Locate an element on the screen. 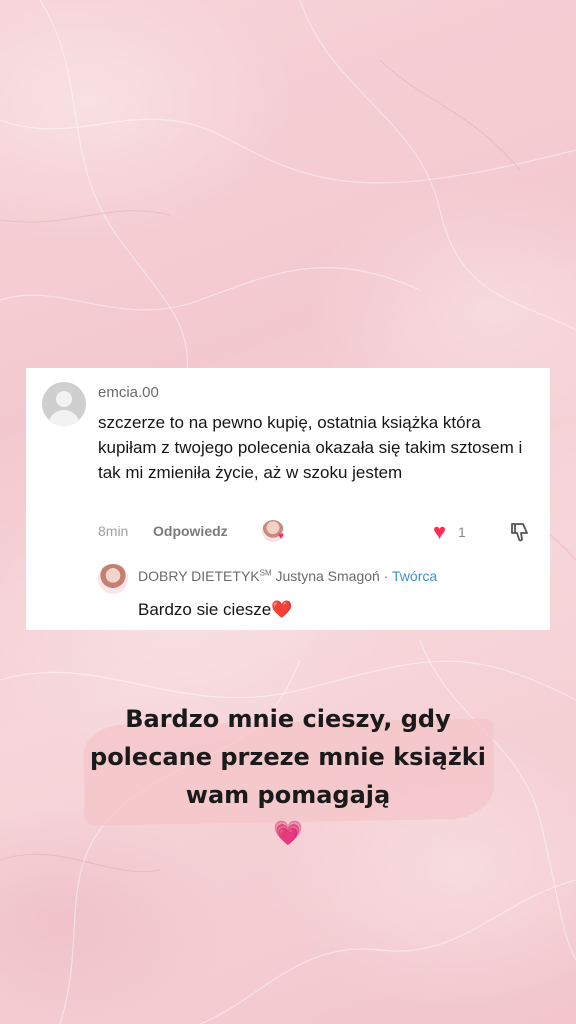 The width and height of the screenshot is (576, 1024). reply-button: Odpowiedz is located at coordinates (190, 531).